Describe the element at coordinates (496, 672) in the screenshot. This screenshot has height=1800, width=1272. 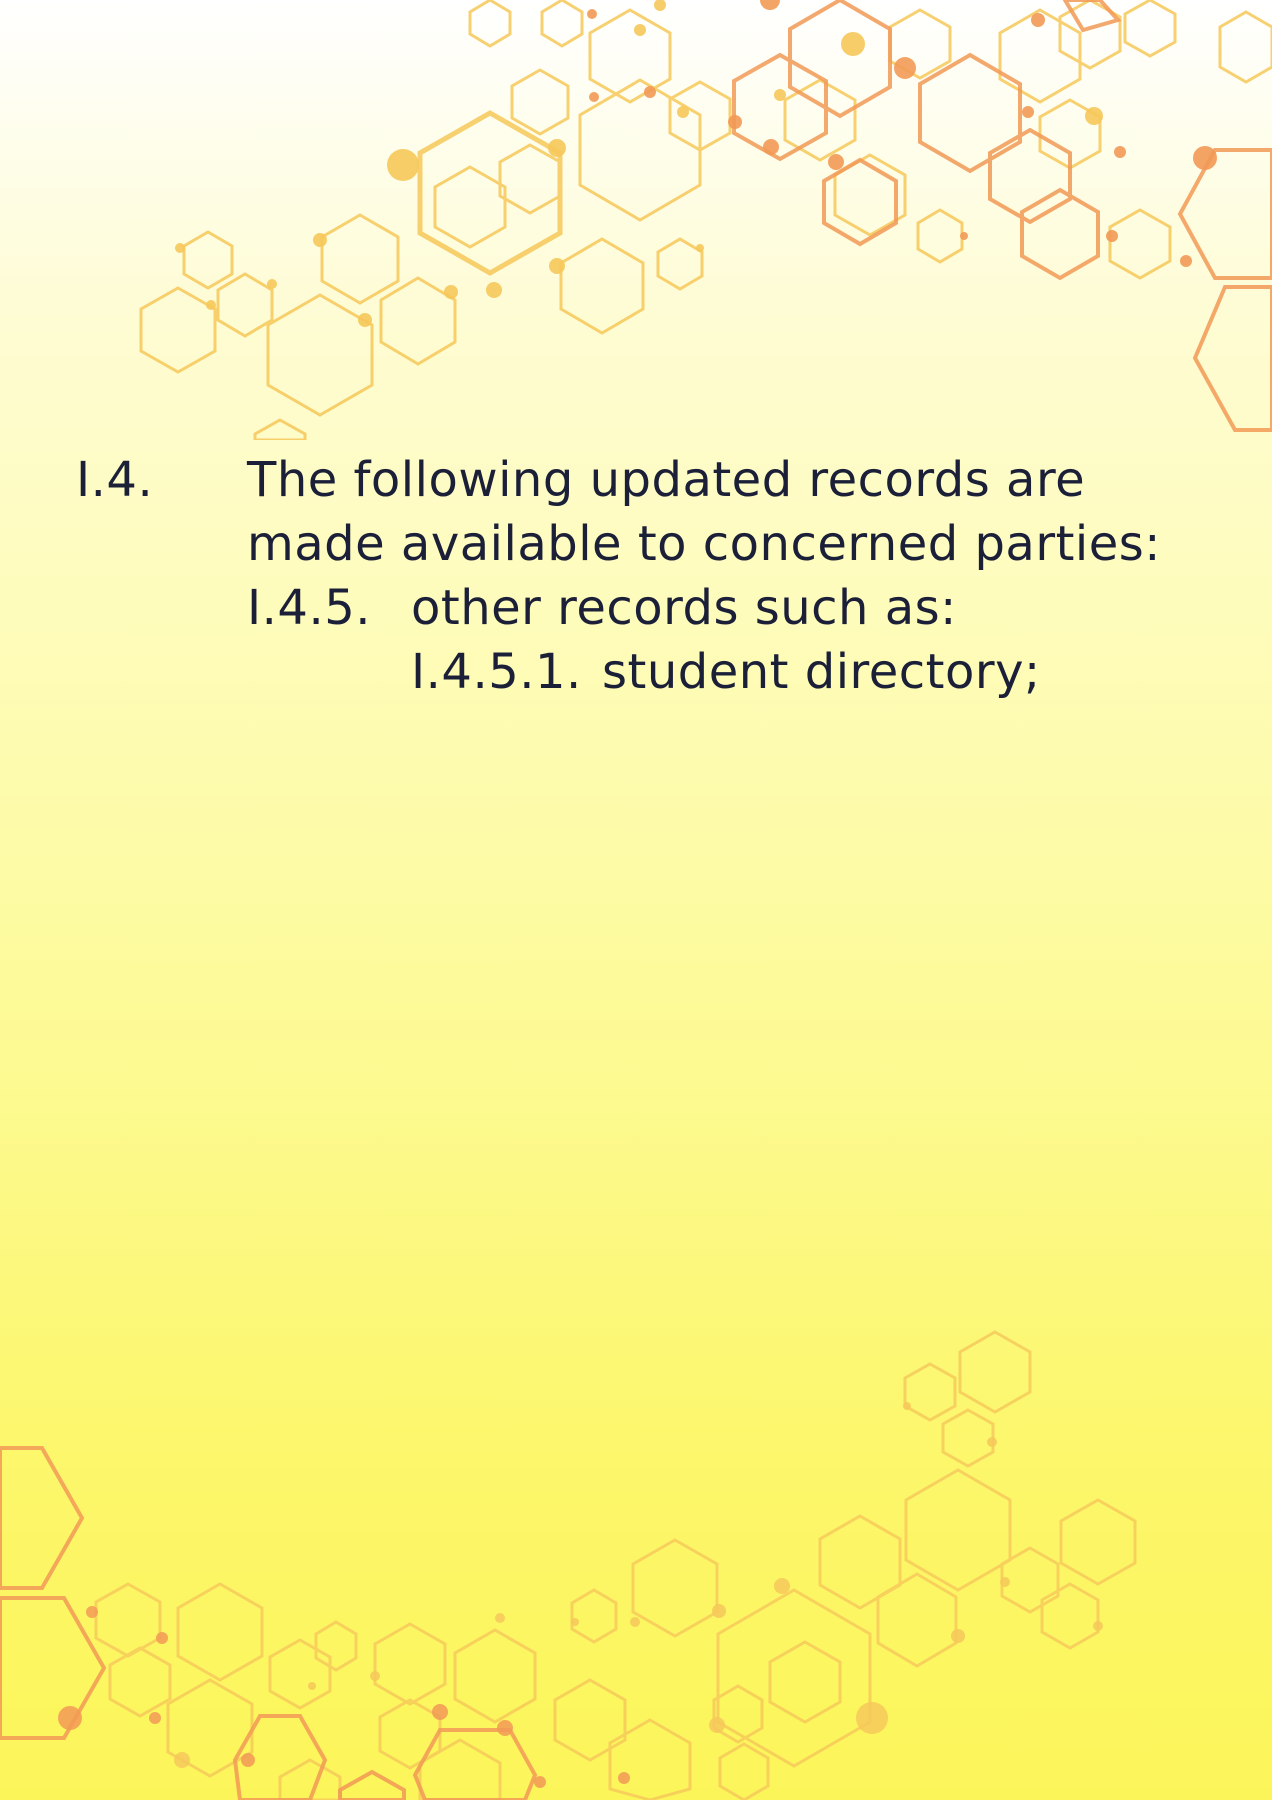
I see `list-item-number: I.4.5.1.` at that location.